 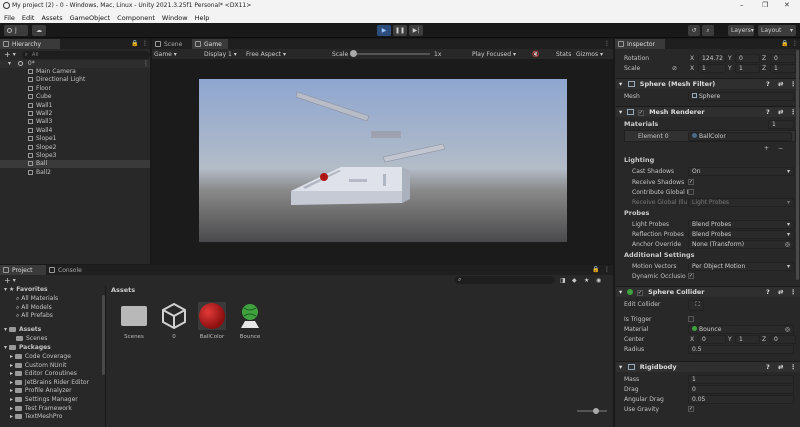 I want to click on cast-shadows-dropdown: On ▾, so click(x=741, y=171).